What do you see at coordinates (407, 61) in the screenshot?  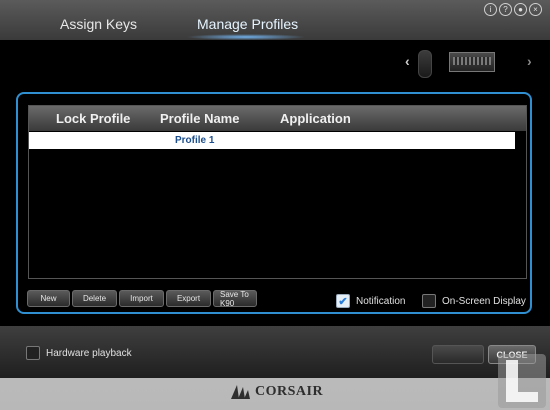 I see `previous-device-arrow-icon: ‹` at bounding box center [407, 61].